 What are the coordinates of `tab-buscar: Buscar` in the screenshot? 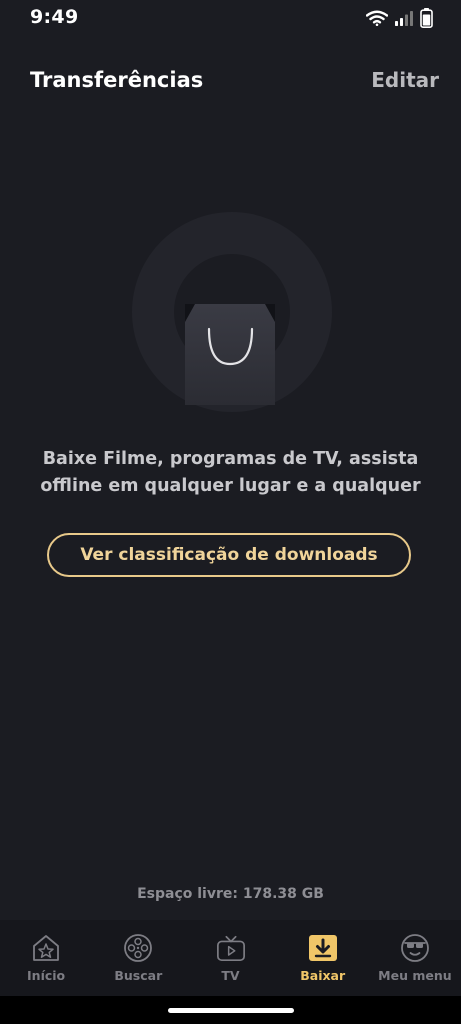 It's located at (138, 958).